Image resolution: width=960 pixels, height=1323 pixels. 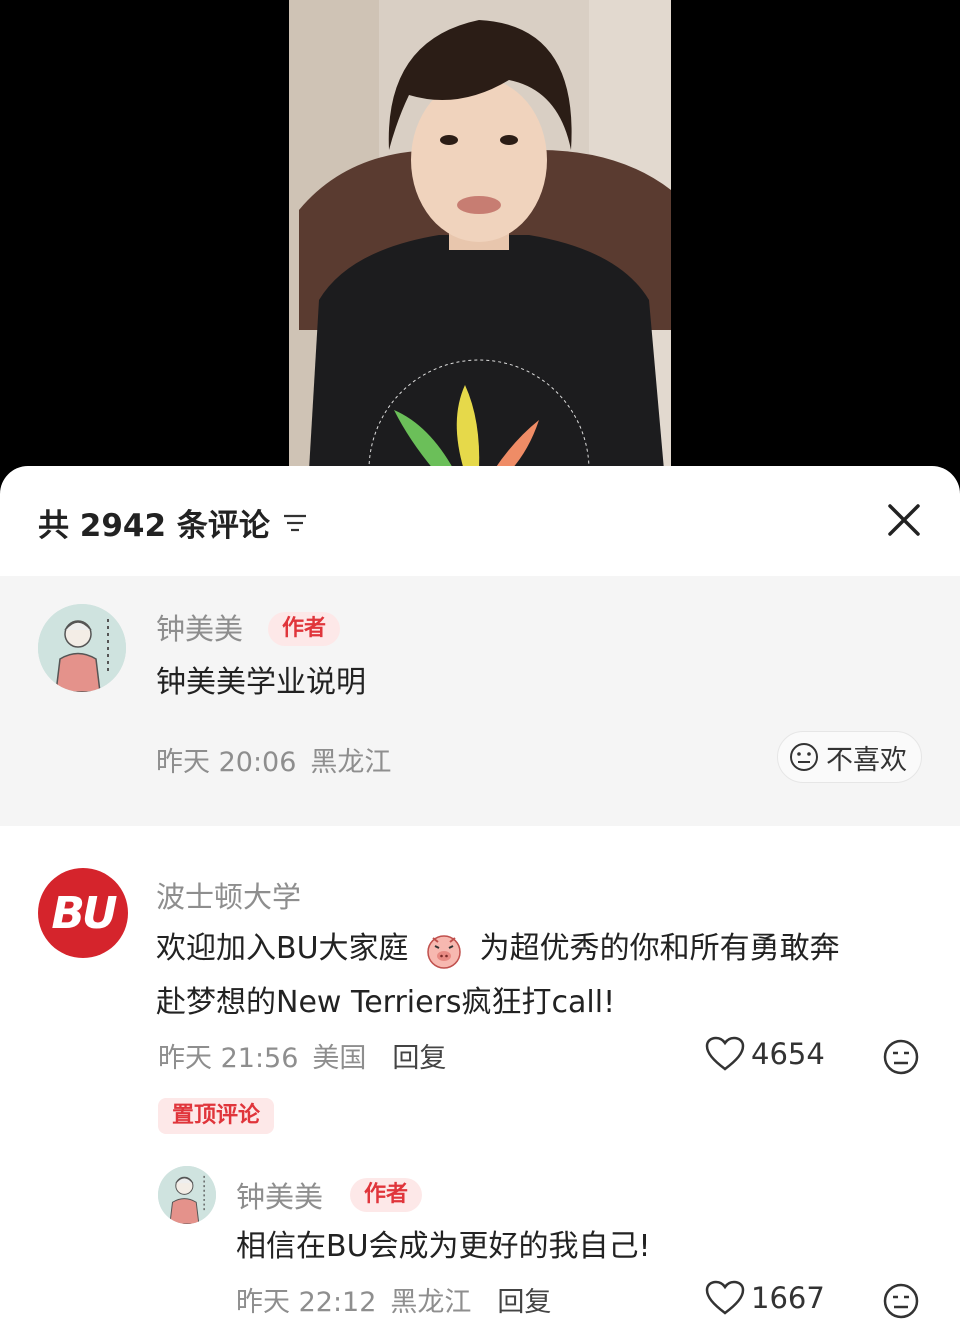 I want to click on dislike-button: 不喜欢, so click(x=849, y=757).